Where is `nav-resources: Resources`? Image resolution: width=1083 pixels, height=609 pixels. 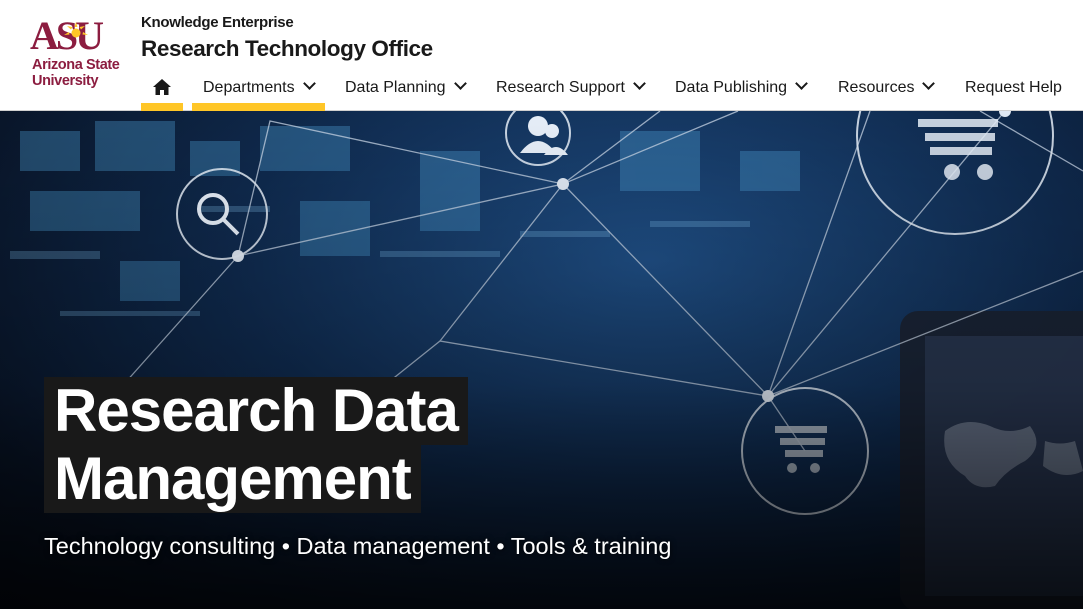
nav-resources: Resources is located at coordinates (887, 90).